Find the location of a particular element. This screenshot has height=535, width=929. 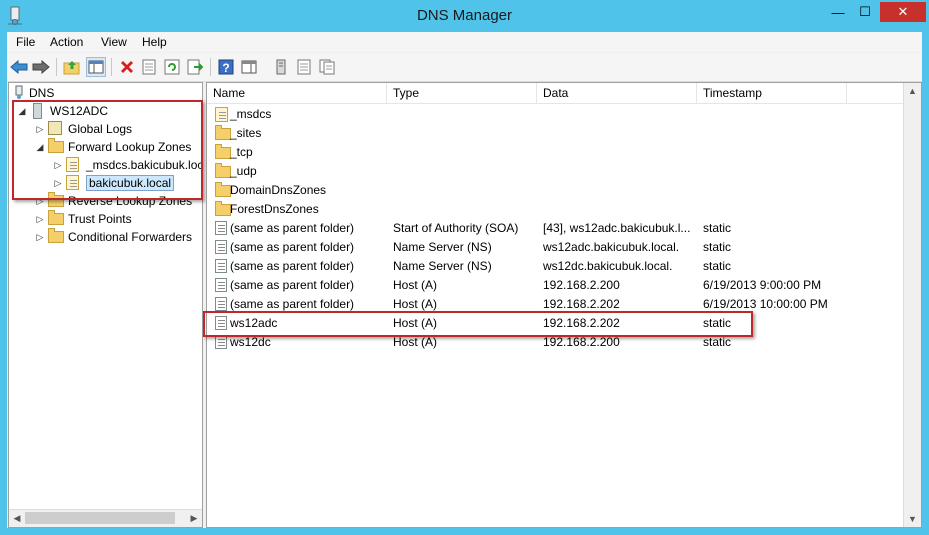

refresh-icon is located at coordinates (172, 67).